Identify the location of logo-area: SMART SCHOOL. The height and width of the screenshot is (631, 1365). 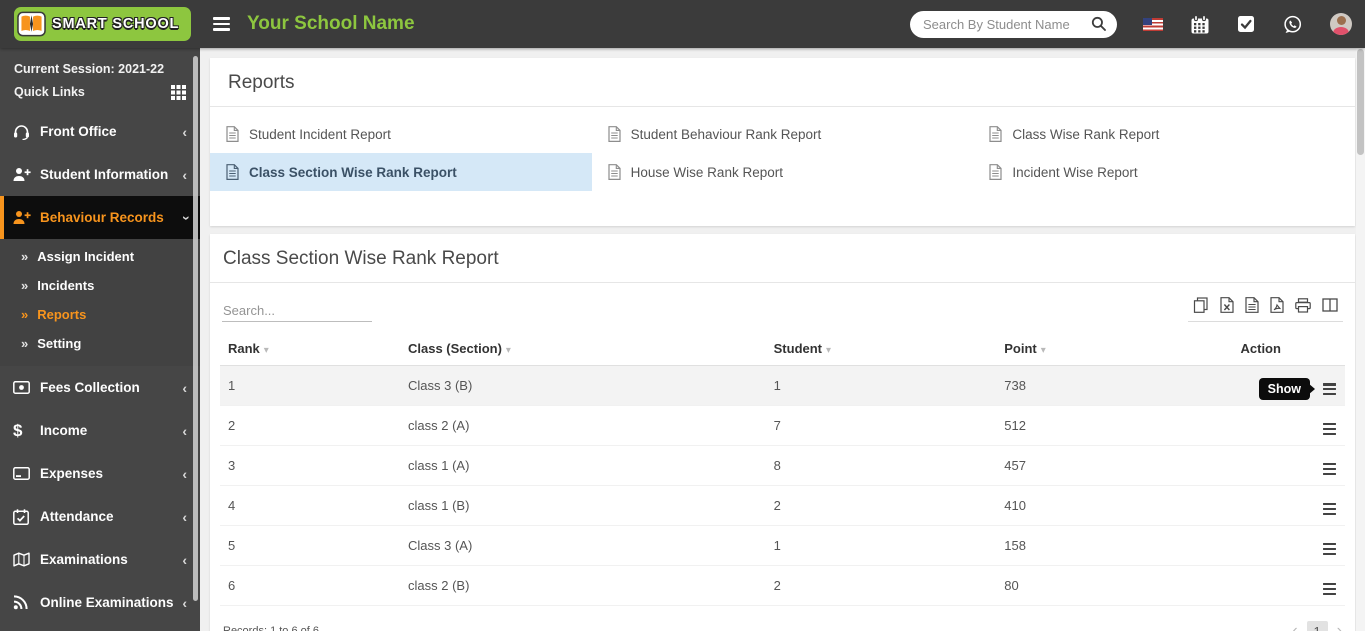
(100, 24).